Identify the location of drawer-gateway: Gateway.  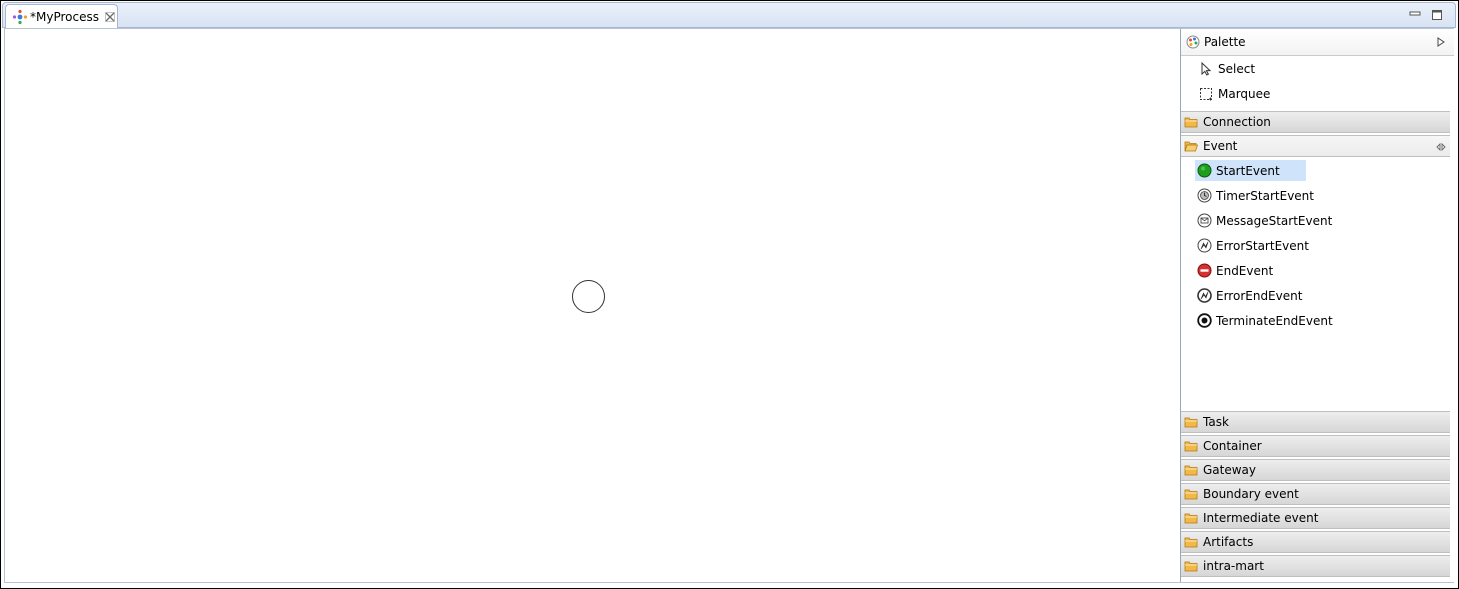
(1315, 470).